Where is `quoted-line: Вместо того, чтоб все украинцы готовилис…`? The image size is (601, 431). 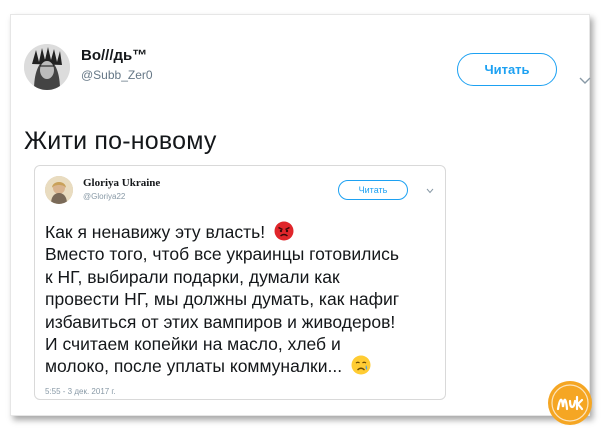 quoted-line: Вместо того, чтоб все украинцы готовилис… is located at coordinates (222, 254).